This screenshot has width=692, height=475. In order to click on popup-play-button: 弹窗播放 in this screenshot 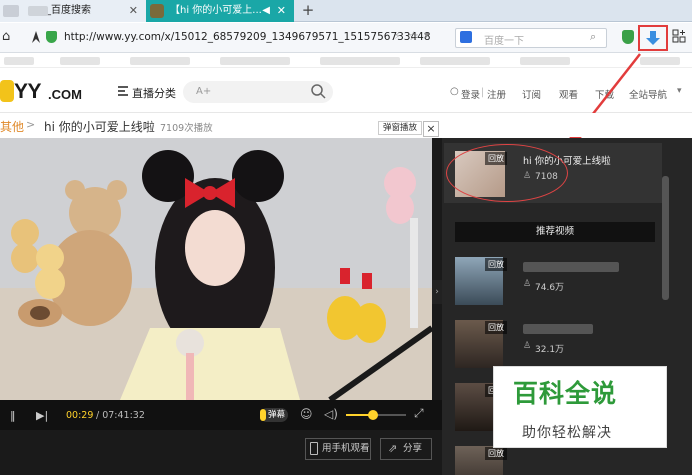, I will do `click(400, 128)`.